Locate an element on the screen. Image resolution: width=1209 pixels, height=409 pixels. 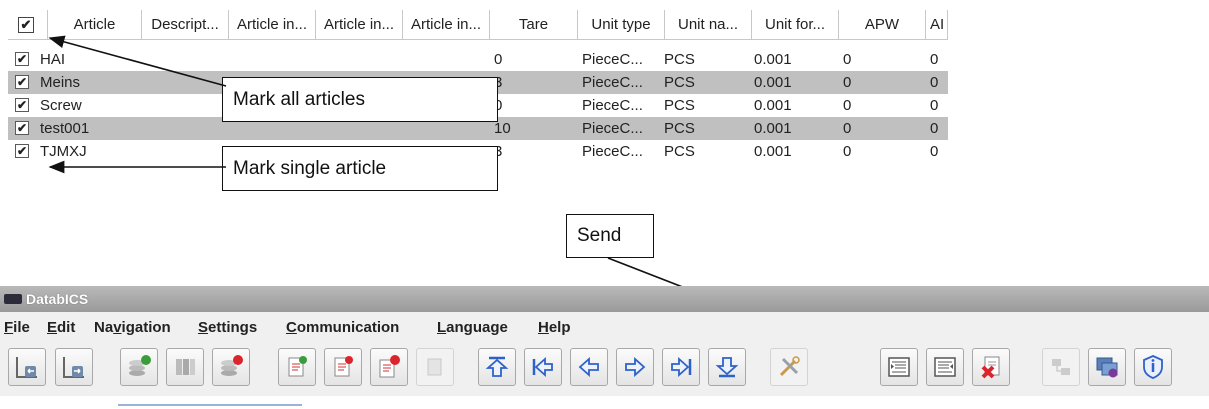
db-add-icon is located at coordinates (140, 365).